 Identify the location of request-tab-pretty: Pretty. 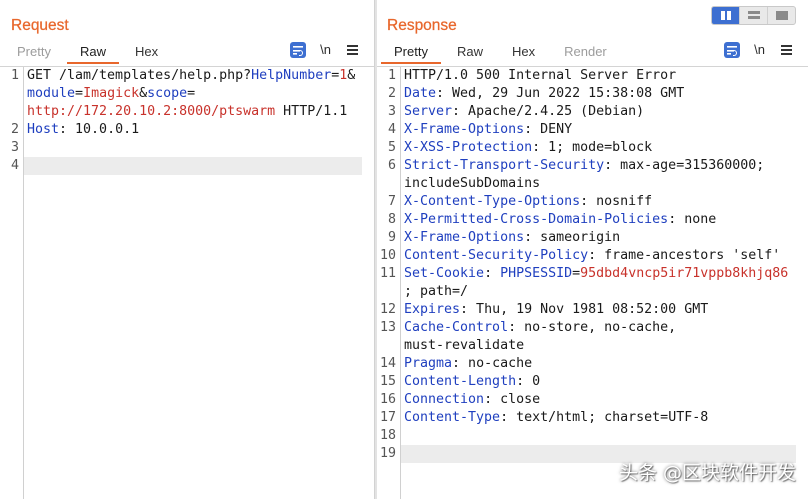
(34, 51).